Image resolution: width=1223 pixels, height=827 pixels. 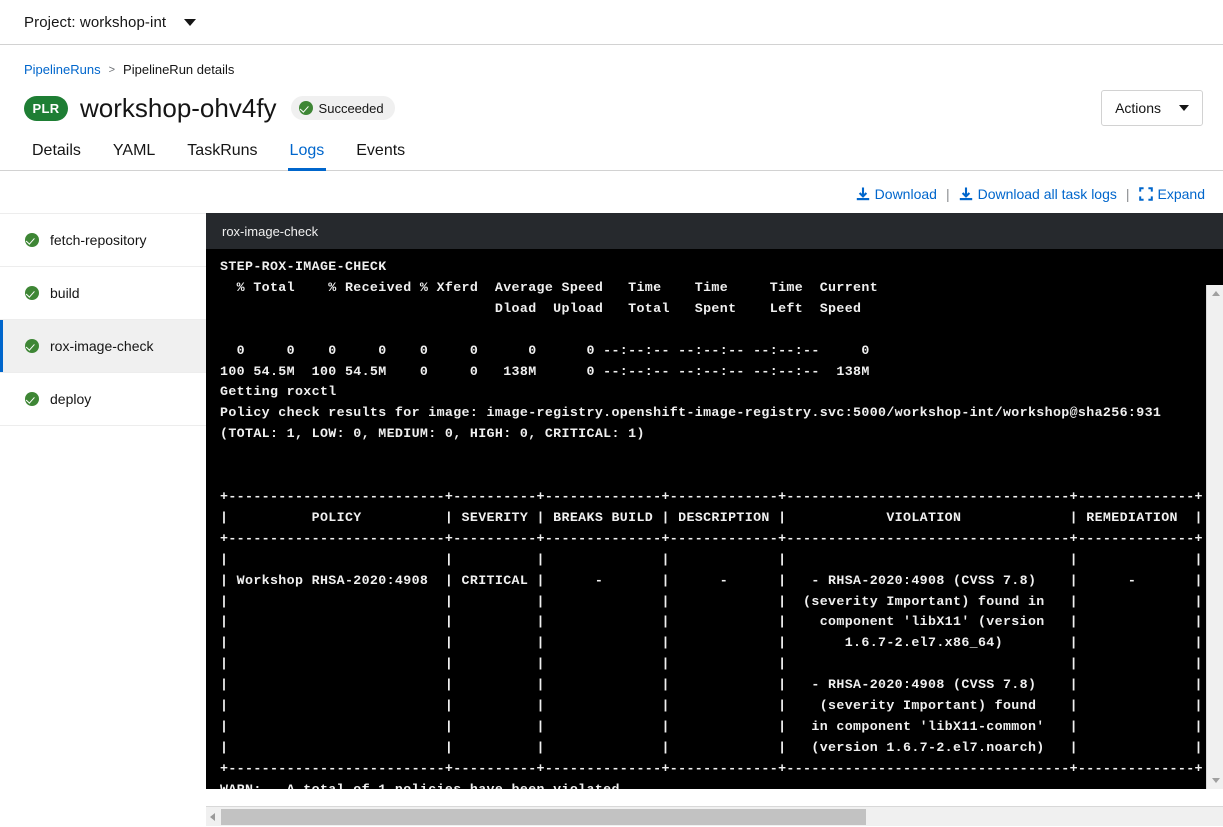 I want to click on actions-button: Actions, so click(x=1152, y=108).